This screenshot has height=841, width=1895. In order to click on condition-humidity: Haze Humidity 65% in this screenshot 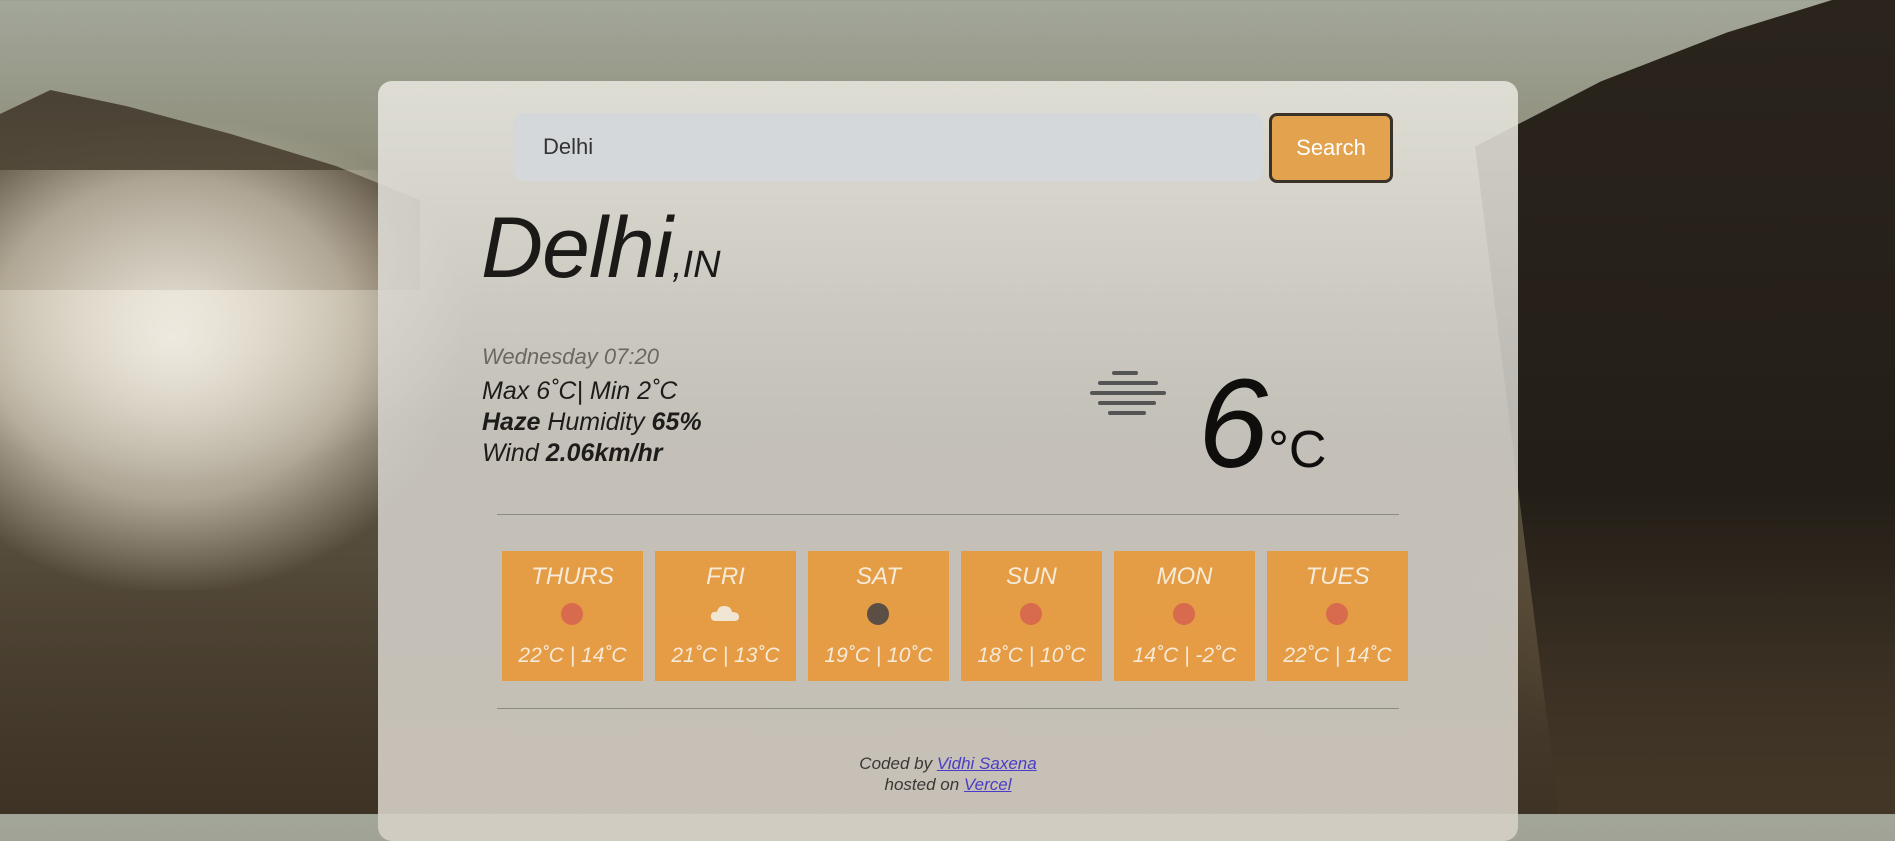, I will do `click(592, 422)`.